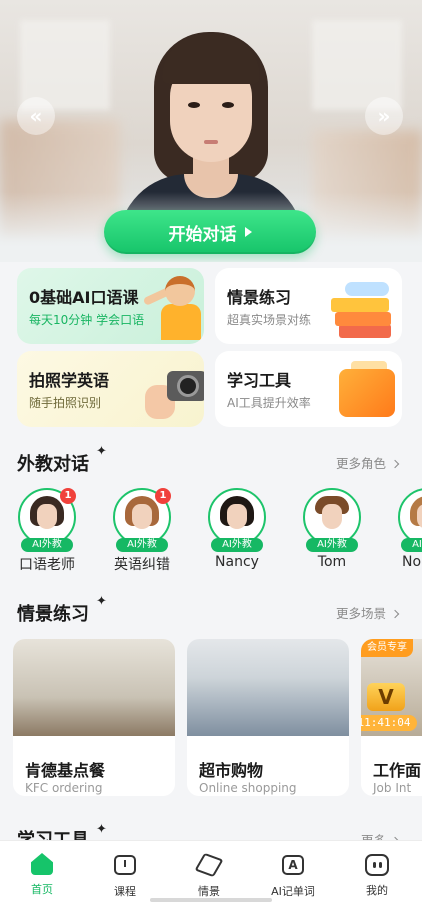 This screenshot has height=906, width=422. What do you see at coordinates (412, 562) in the screenshot?
I see `tutor-name: No` at bounding box center [412, 562].